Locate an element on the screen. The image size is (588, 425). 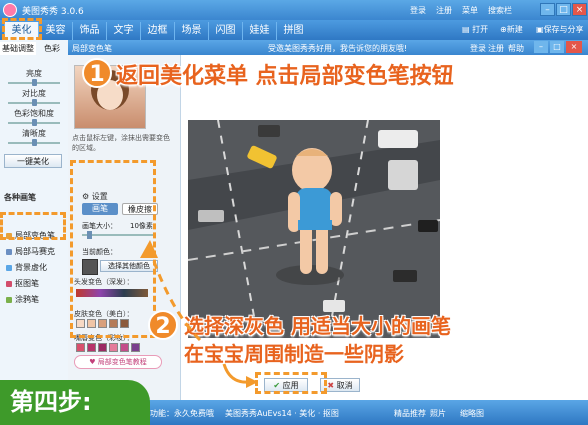
brush-section-title: 各种画笔 is located at coordinates (20, 197).